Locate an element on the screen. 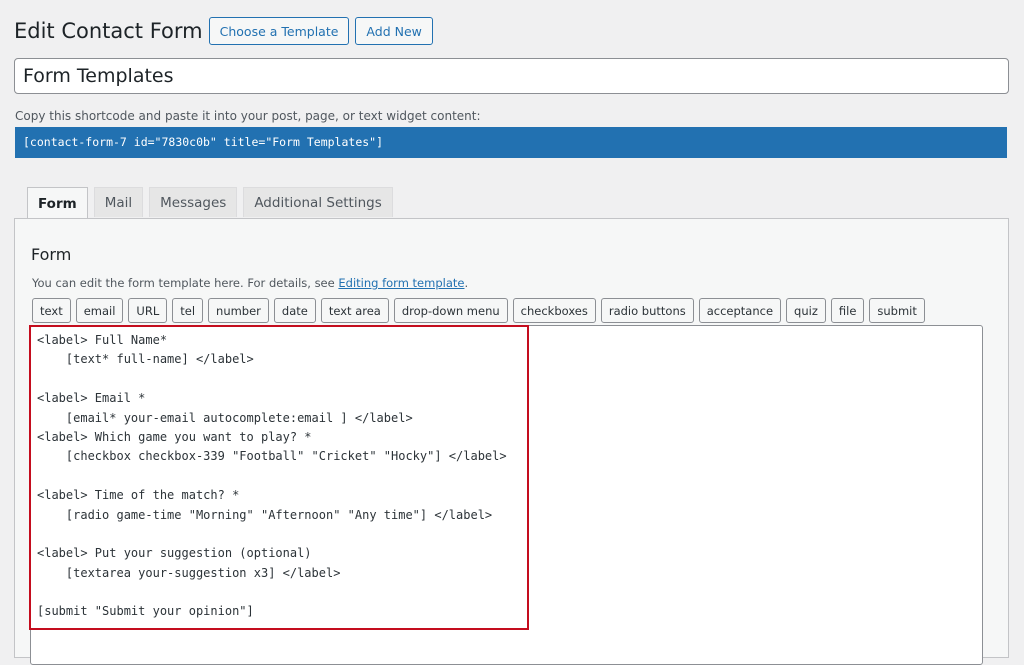 This screenshot has height=665, width=1024. code-line: <label> Time of the match? * is located at coordinates (138, 495).